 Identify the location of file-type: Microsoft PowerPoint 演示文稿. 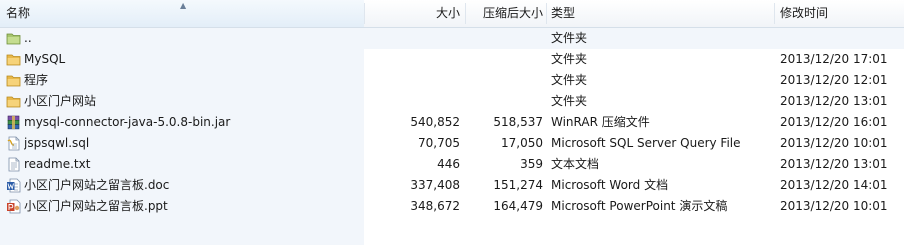
(639, 206).